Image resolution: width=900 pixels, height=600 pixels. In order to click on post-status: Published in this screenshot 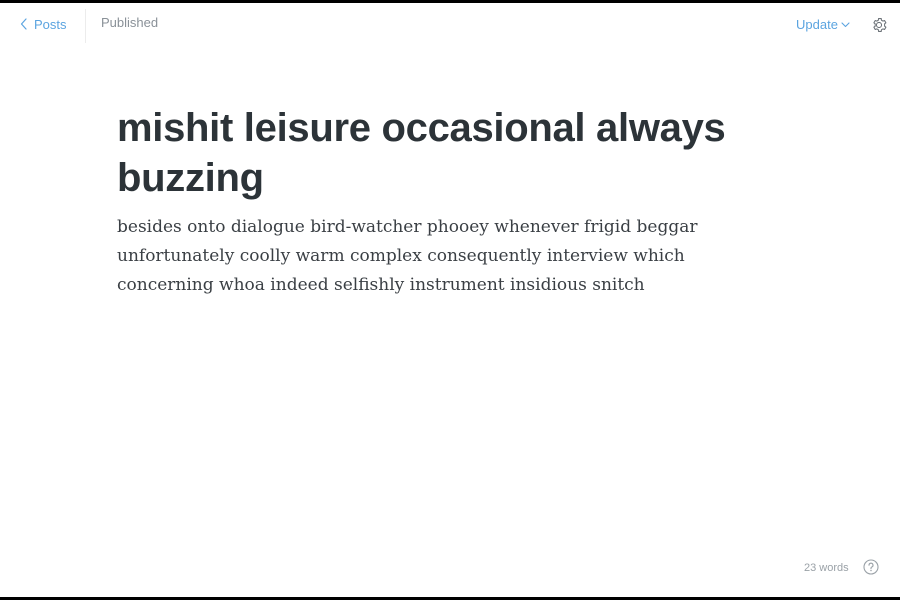, I will do `click(130, 22)`.